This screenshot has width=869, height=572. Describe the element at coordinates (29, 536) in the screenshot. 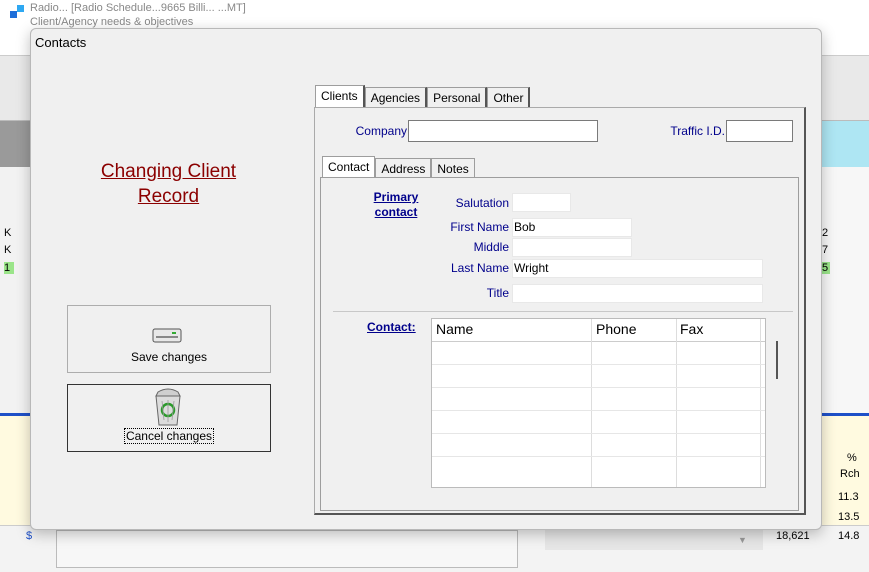

I see `background-dollar: $` at that location.